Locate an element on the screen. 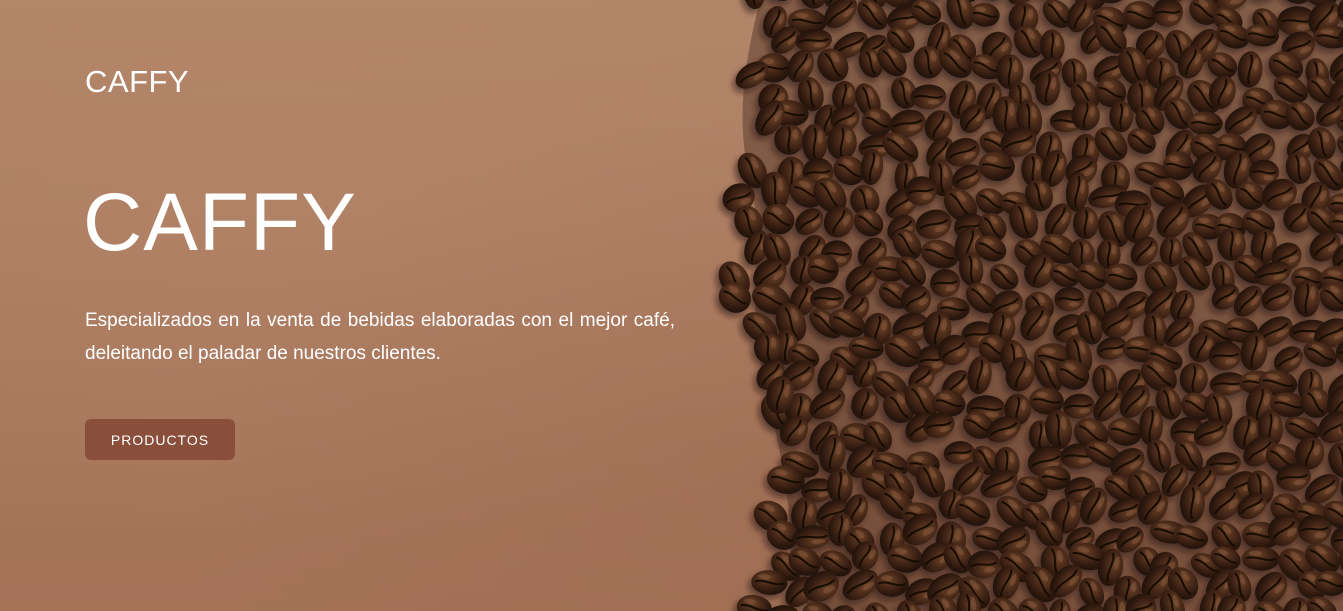  products-button: PRODUCTOS is located at coordinates (160, 439).